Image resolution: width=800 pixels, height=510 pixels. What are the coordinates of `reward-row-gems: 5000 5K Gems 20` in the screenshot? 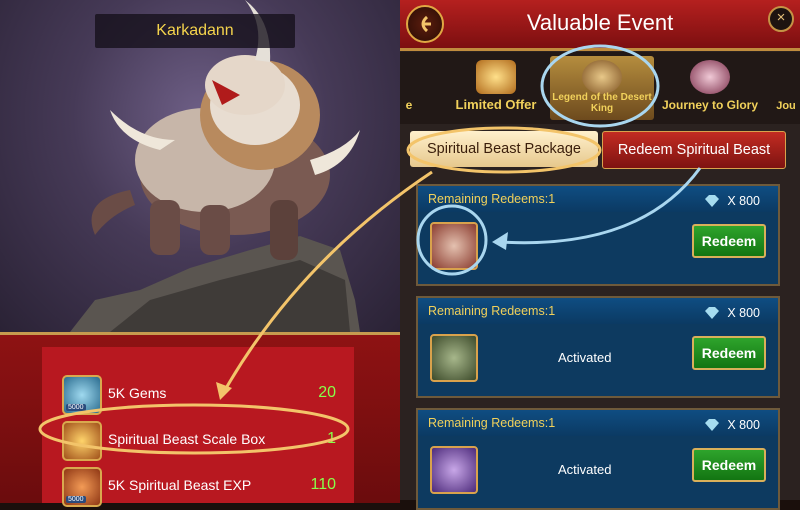 It's located at (198, 394).